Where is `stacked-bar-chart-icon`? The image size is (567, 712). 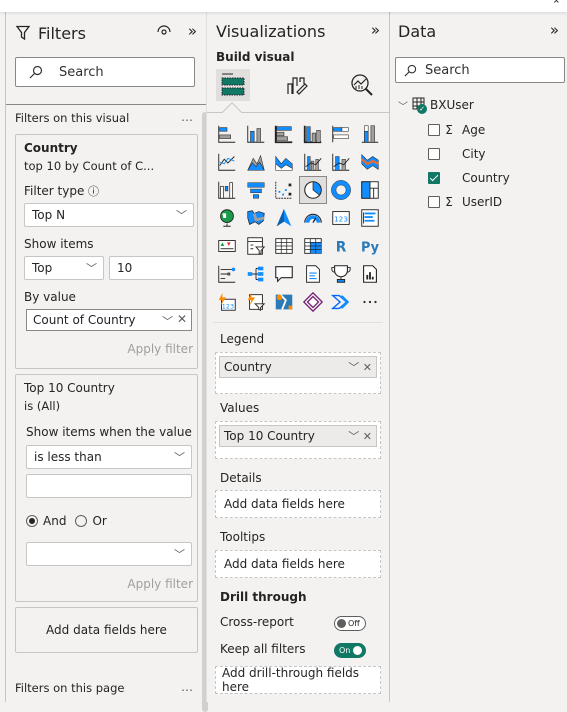 stacked-bar-chart-icon is located at coordinates (227, 134).